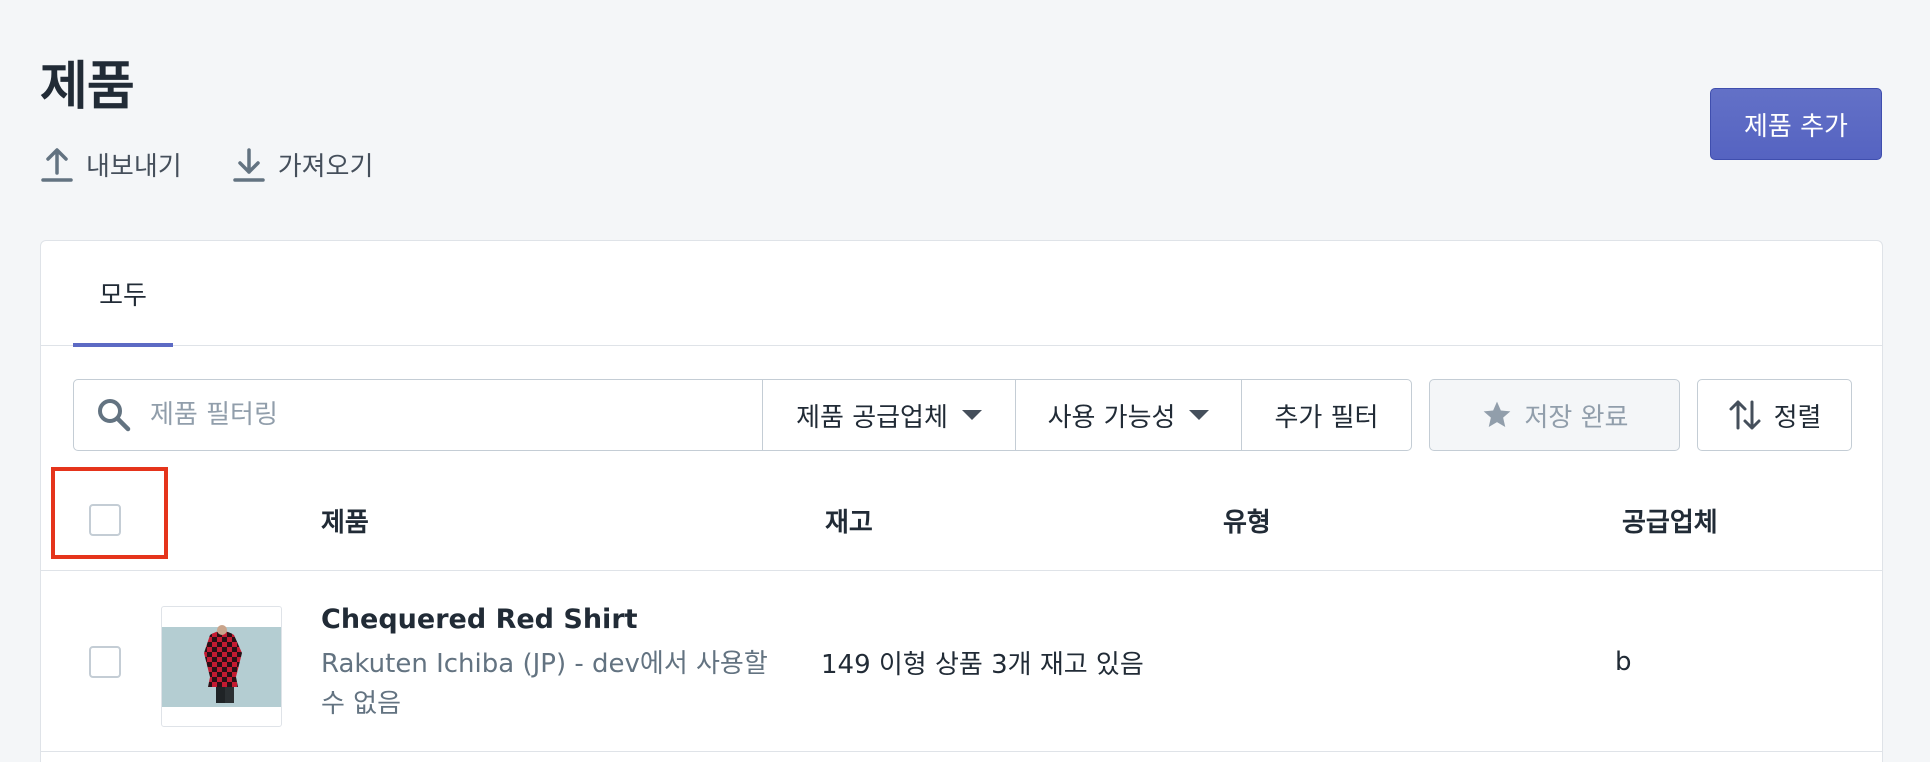 The height and width of the screenshot is (762, 1930). I want to click on availability-filter-label: 사용 가능성, so click(1111, 417).